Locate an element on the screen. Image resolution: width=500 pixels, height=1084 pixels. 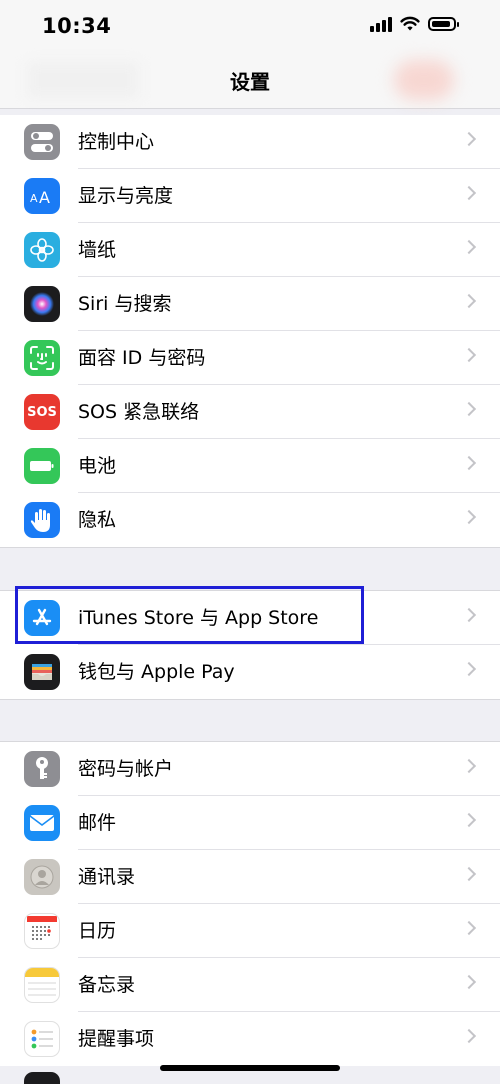
navigation-bar: 设置 is located at coordinates (250, 80).